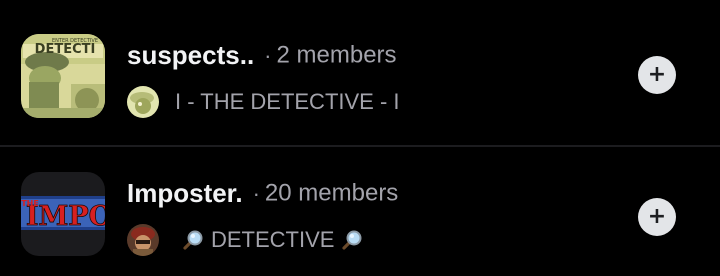  I want to click on server-thumbnail: IMPO THE, so click(63, 214).